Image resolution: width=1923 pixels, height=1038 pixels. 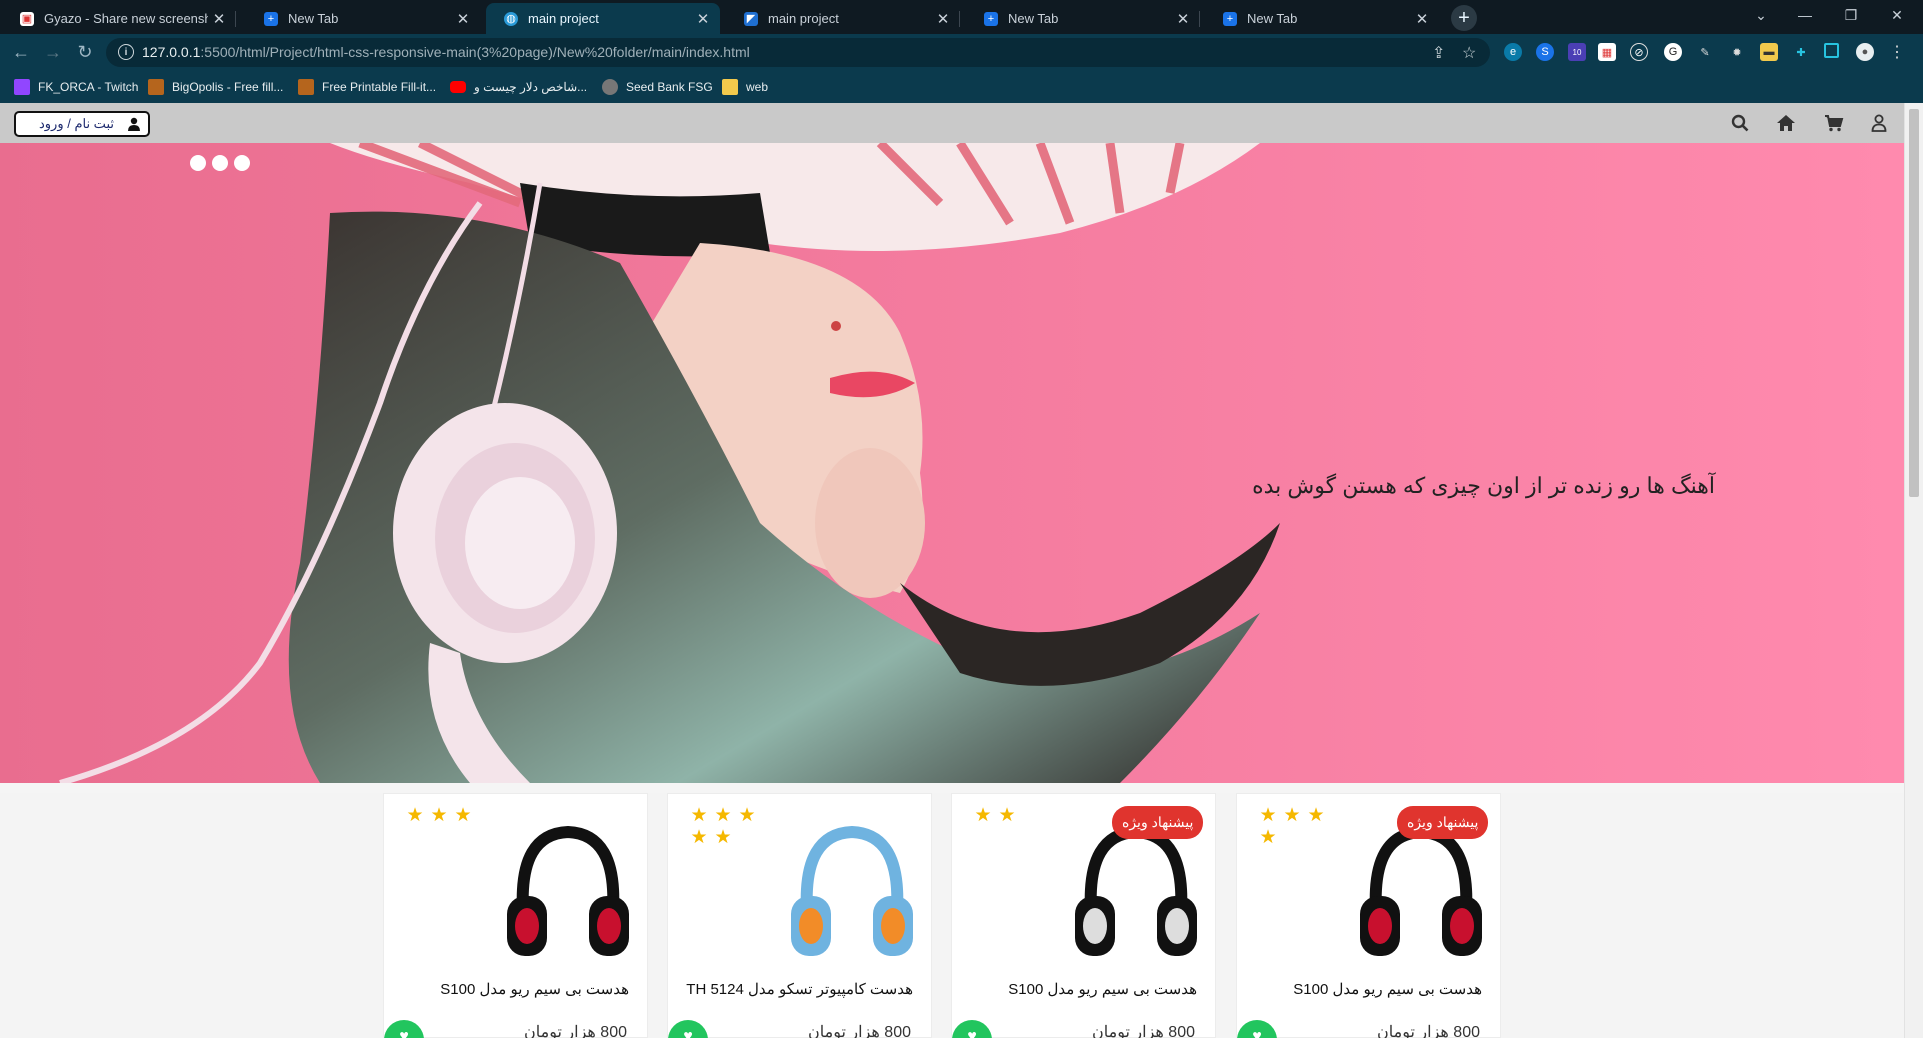 I want to click on close-window-icon: ✕, so click(x=1897, y=15).